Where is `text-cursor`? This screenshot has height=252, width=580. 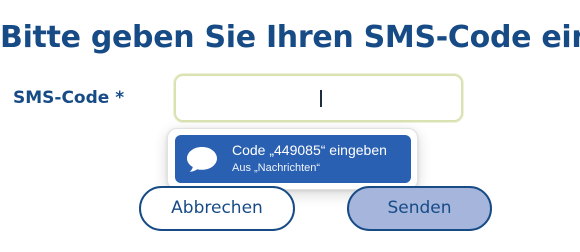
text-cursor is located at coordinates (321, 98).